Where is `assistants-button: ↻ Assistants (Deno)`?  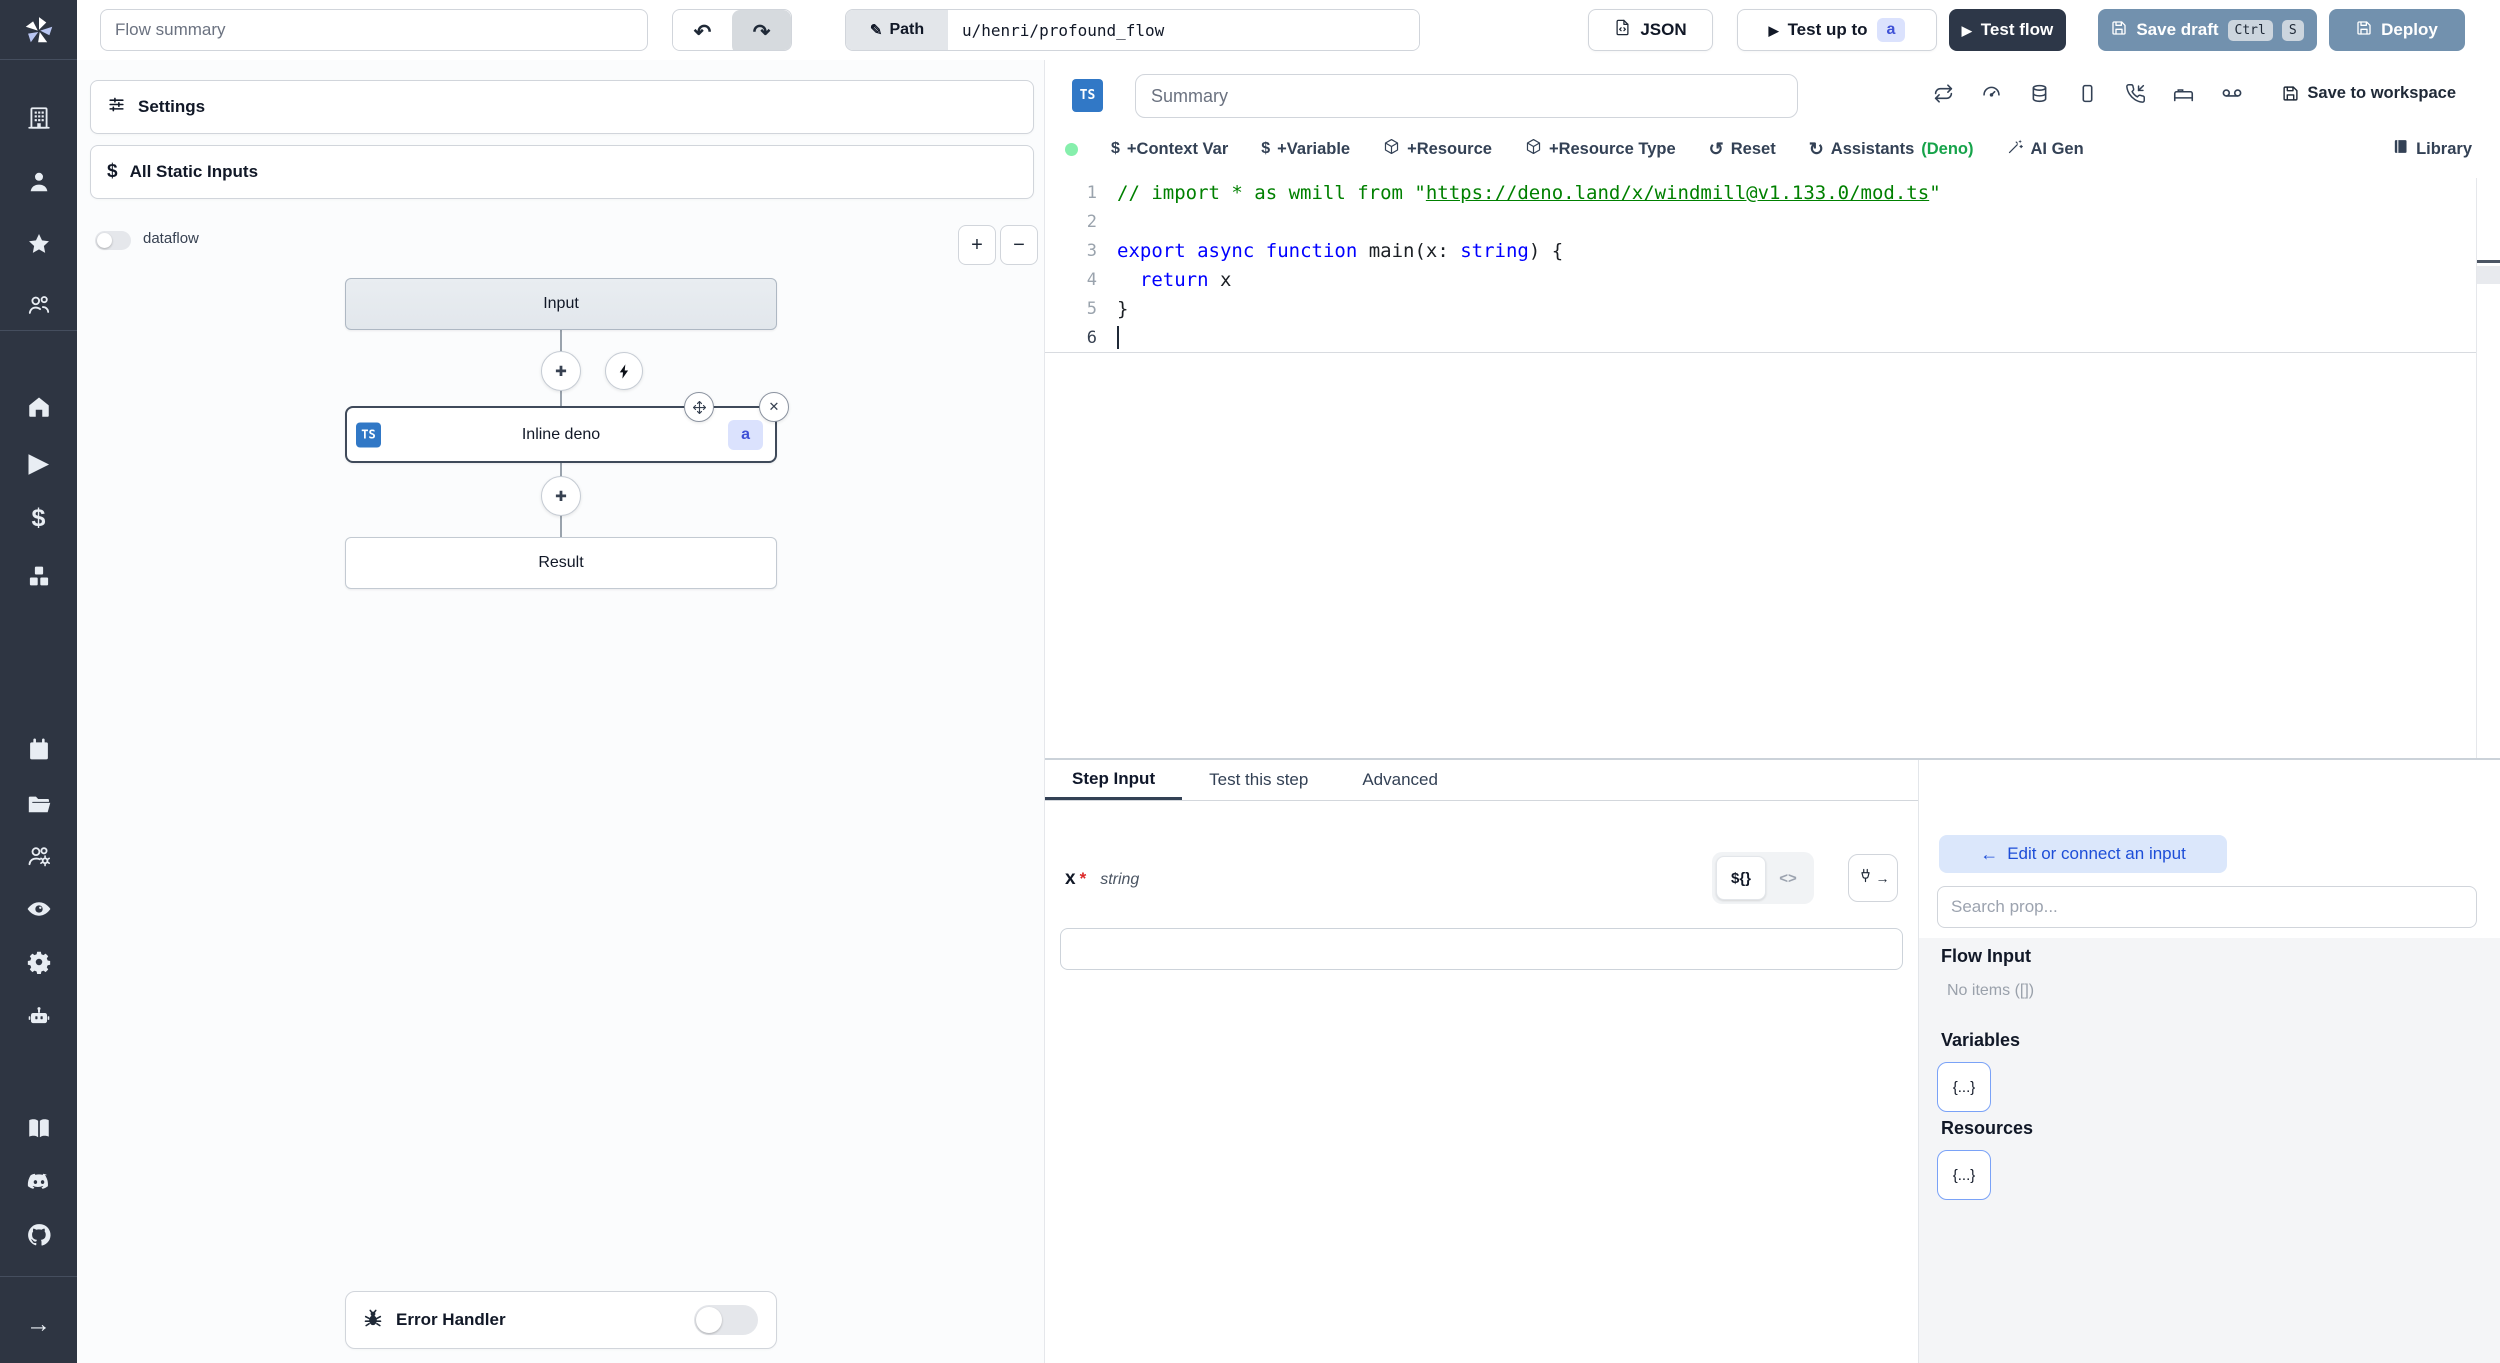 assistants-button: ↻ Assistants (Deno) is located at coordinates (1891, 149).